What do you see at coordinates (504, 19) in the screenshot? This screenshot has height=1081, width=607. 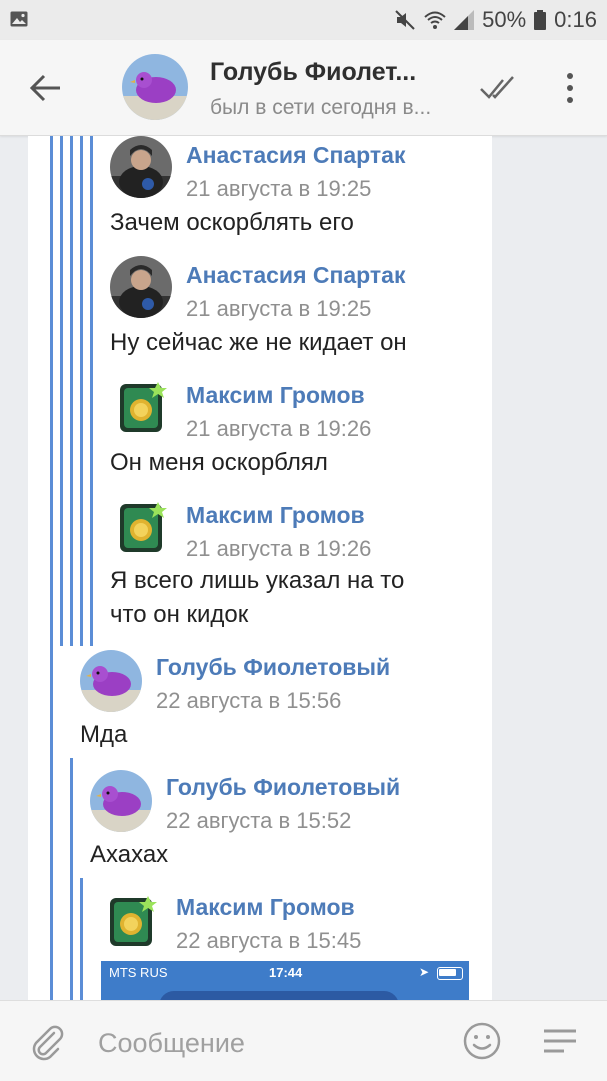 I see `battery-percent: 50%` at bounding box center [504, 19].